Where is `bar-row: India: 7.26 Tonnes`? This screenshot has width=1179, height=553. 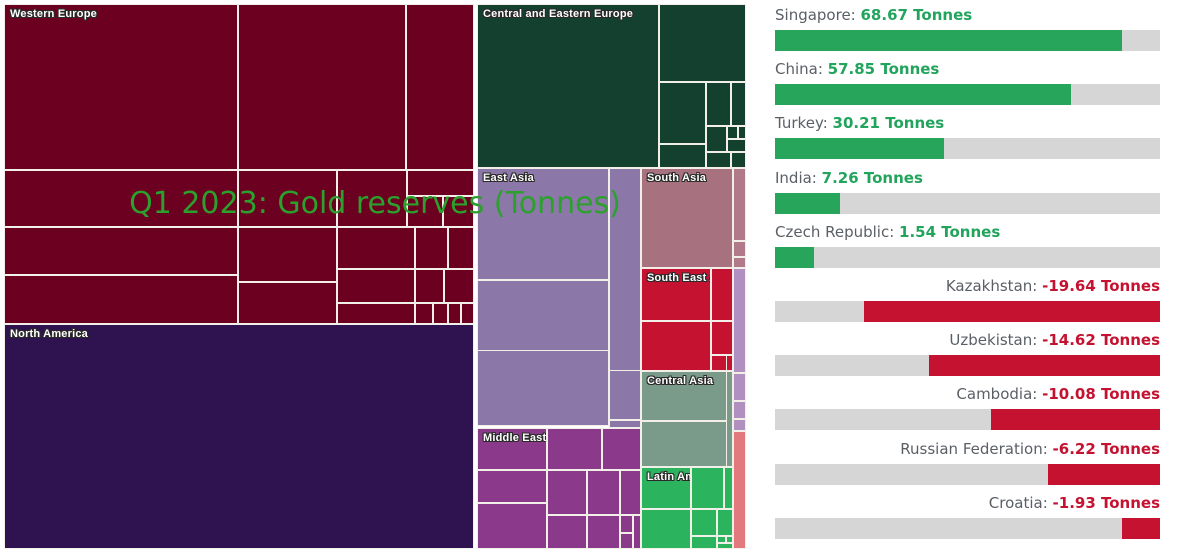 bar-row: India: 7.26 Tonnes is located at coordinates (967, 196).